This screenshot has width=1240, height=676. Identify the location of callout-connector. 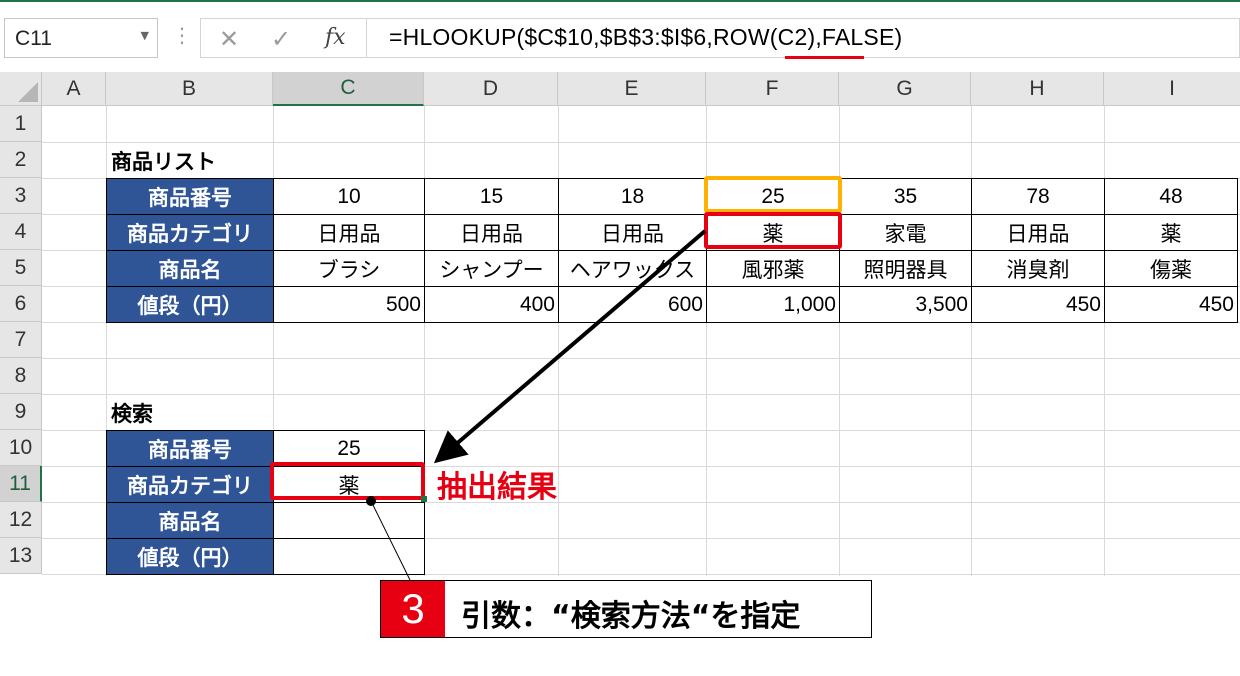
(390, 540).